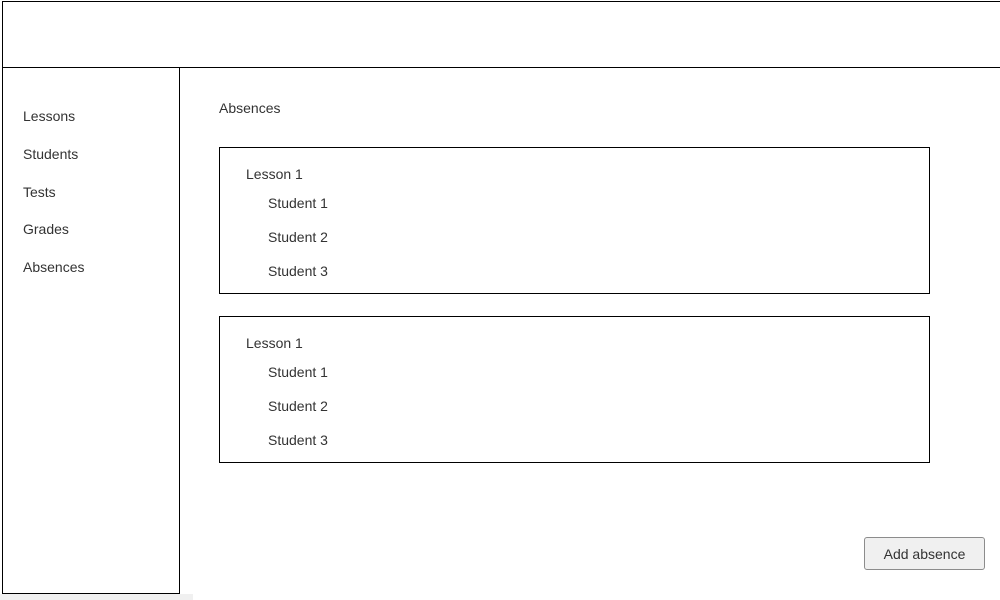 This screenshot has height=600, width=1000. What do you see at coordinates (50, 154) in the screenshot?
I see `sidebar-item-students: Students` at bounding box center [50, 154].